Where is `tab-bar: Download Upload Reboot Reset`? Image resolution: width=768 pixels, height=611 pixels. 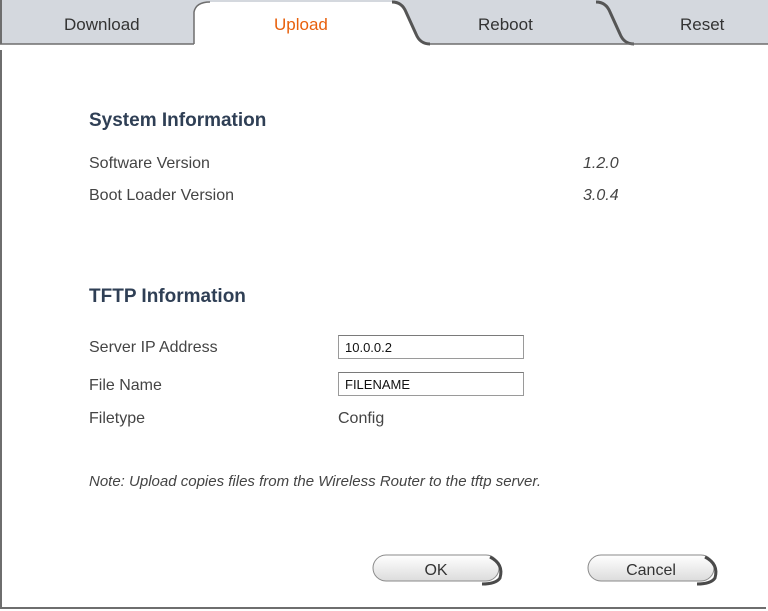 tab-bar: Download Upload Reboot Reset is located at coordinates (384, 25).